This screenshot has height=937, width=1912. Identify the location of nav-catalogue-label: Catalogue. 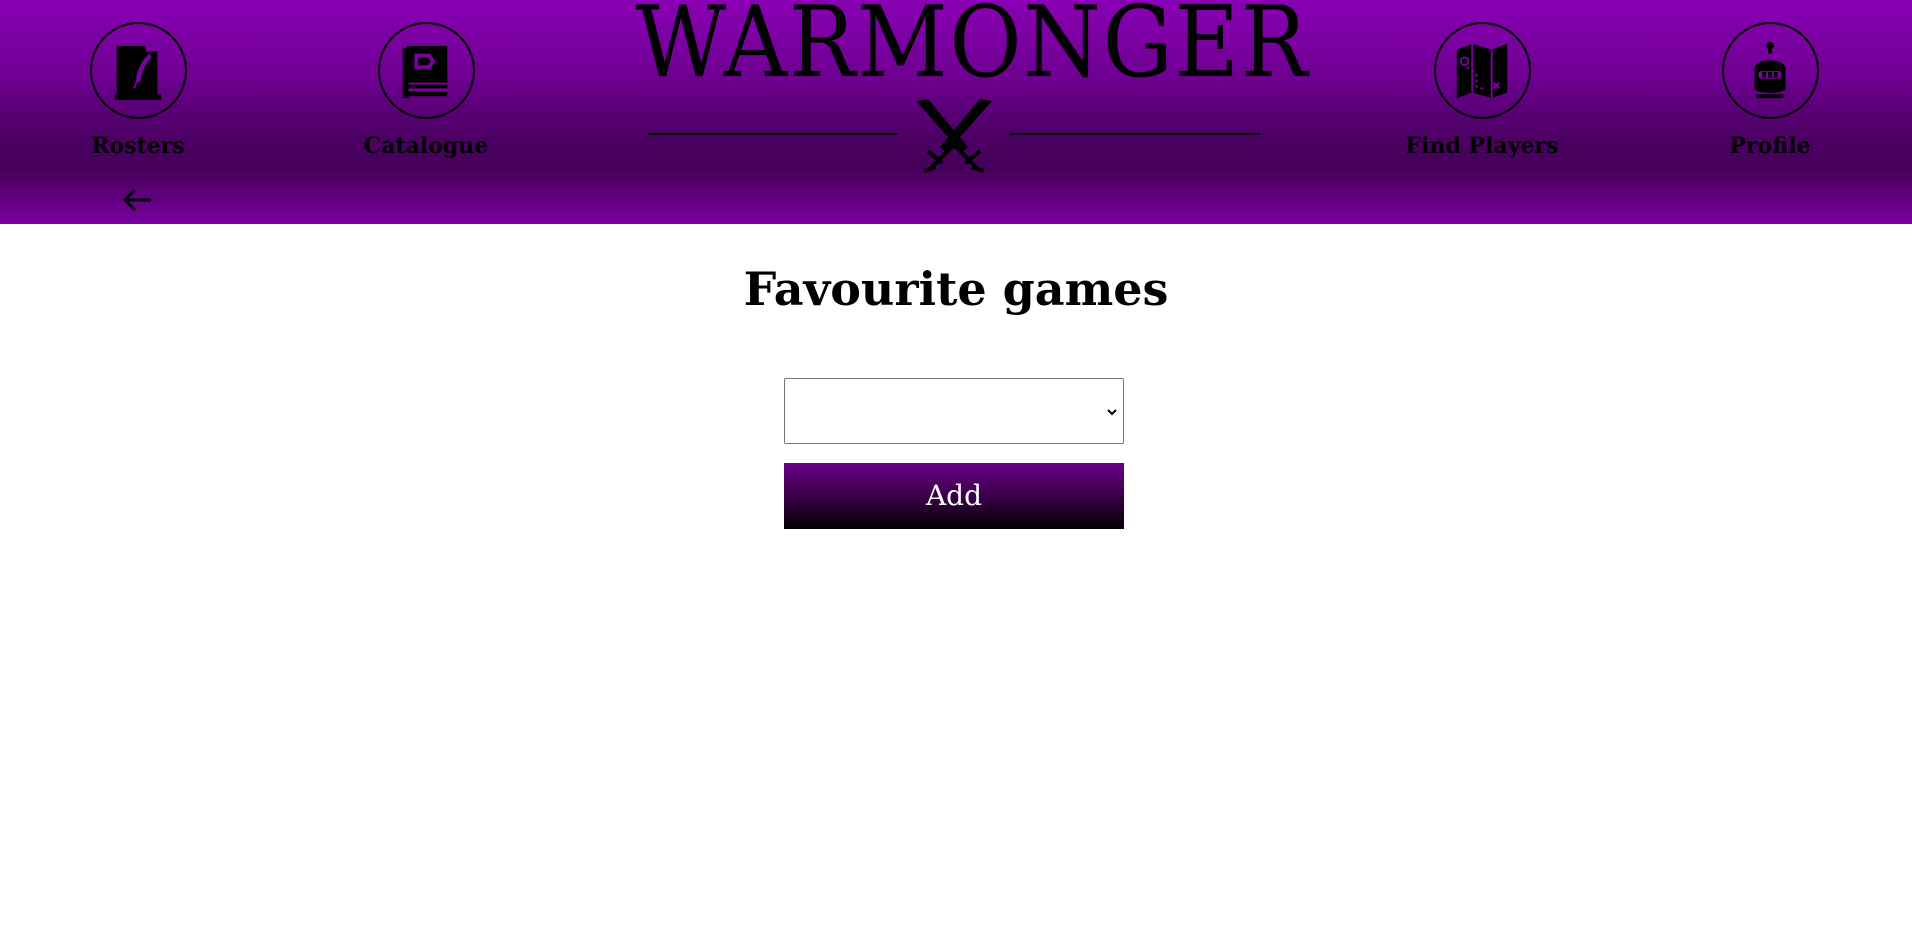
(426, 146).